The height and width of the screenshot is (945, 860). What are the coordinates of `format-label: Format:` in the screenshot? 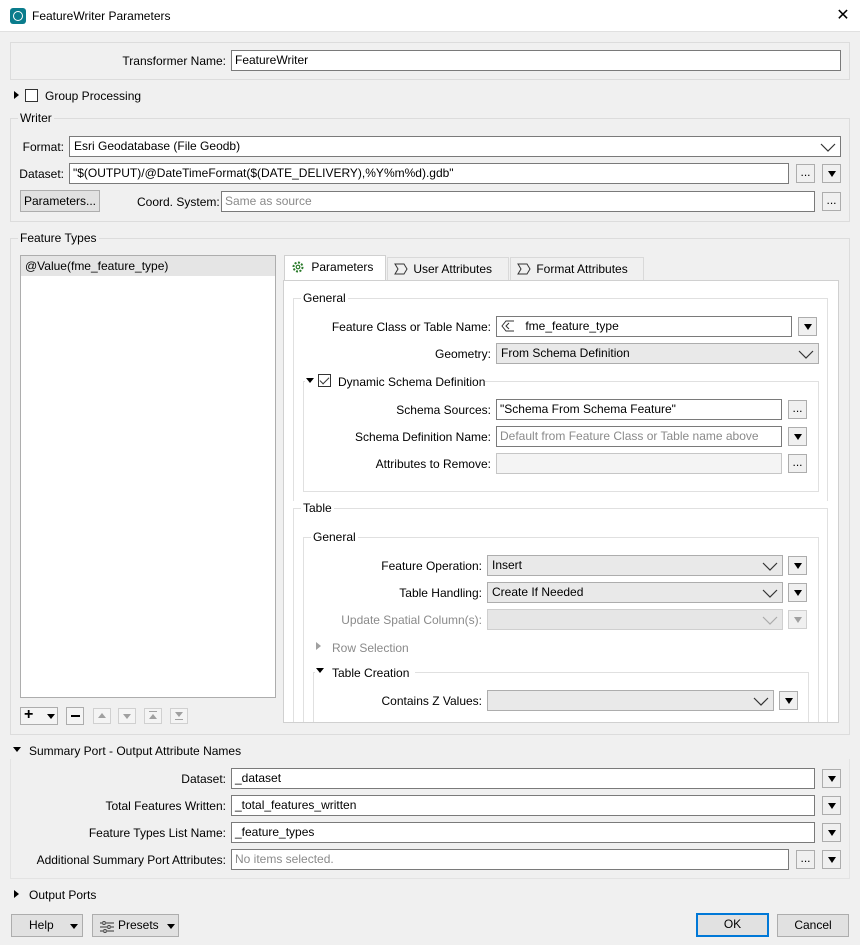 It's located at (43, 147).